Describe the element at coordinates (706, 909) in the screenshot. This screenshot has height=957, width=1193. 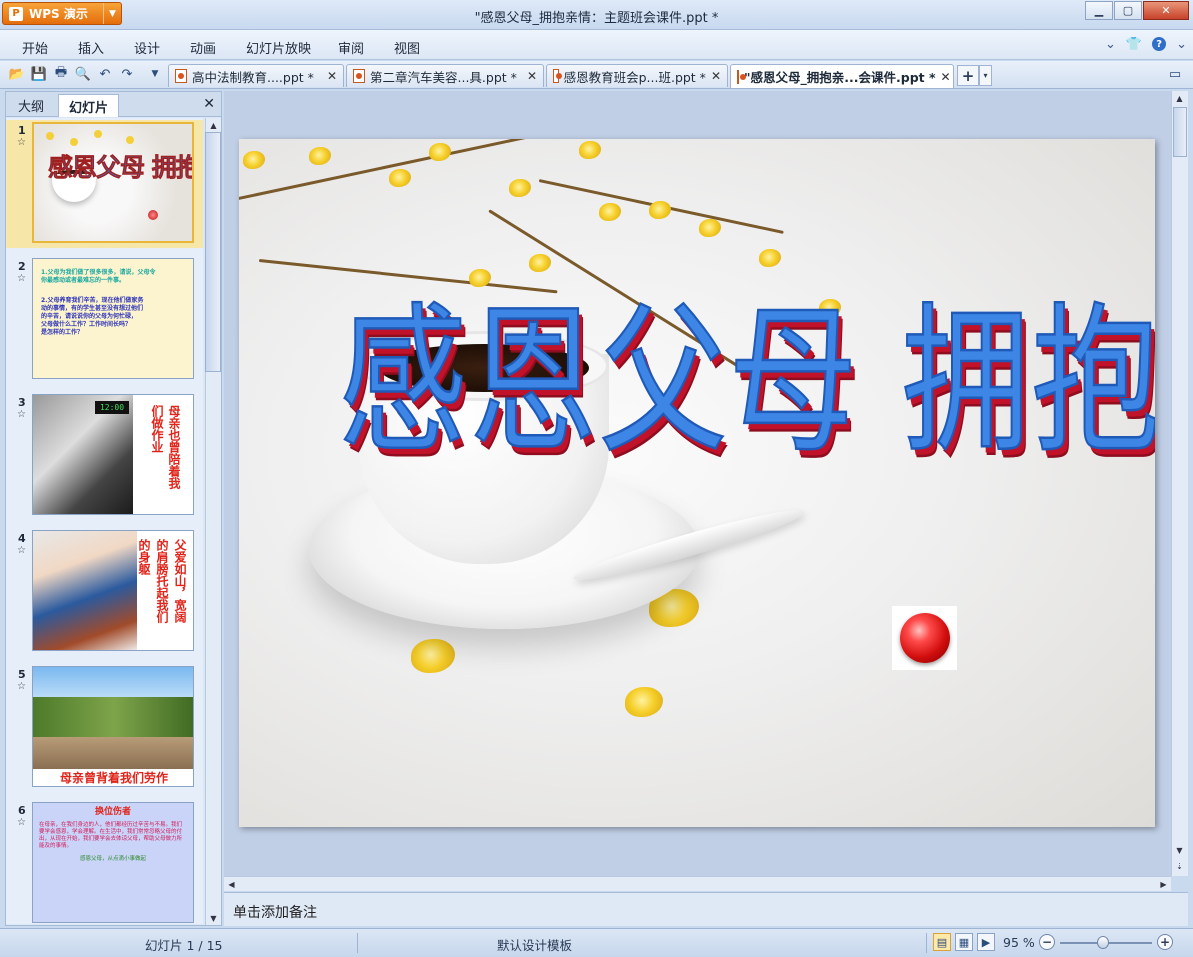
I see `notes-pane: 单击添加备注` at that location.